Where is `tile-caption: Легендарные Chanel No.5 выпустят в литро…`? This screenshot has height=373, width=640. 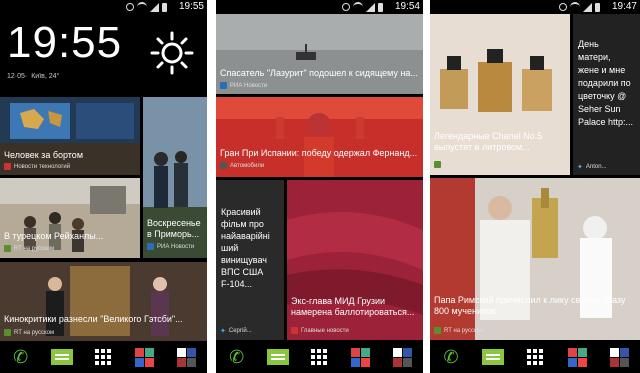
tile-caption: Легендарные Chanel No.5 выпустят в литро… is located at coordinates (500, 142).